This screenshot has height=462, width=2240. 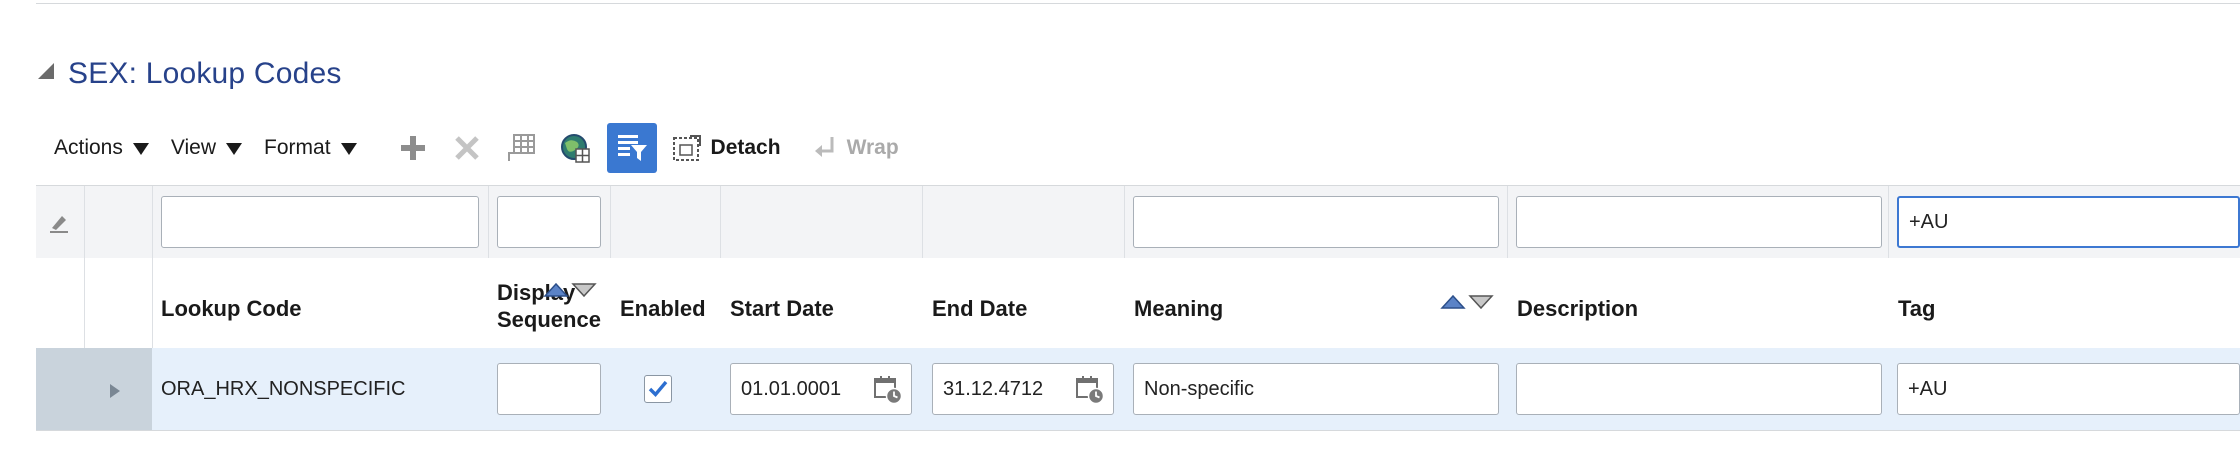 I want to click on table-export-icon, so click(x=521, y=147).